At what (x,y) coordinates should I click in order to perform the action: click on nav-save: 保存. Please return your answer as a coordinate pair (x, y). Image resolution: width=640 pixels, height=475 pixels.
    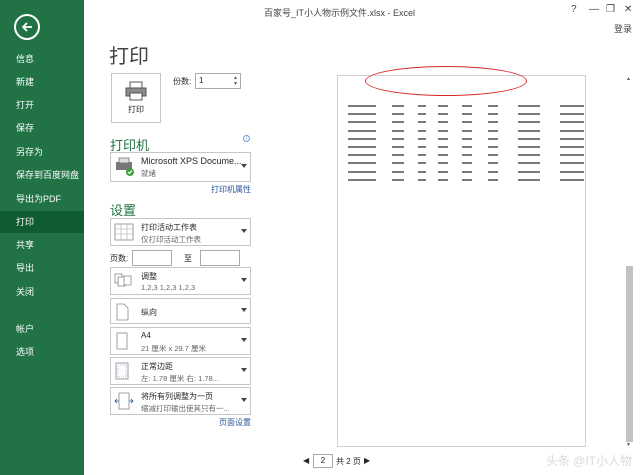
    Looking at the image, I should click on (42, 128).